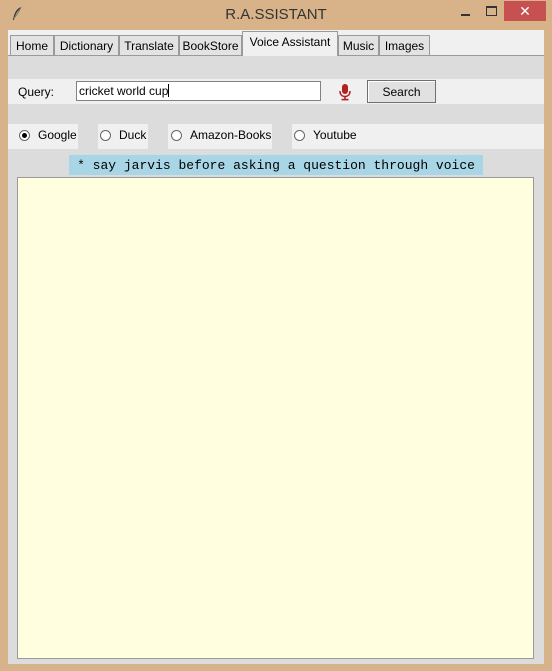 The width and height of the screenshot is (552, 671). I want to click on tab-music: Music, so click(358, 45).